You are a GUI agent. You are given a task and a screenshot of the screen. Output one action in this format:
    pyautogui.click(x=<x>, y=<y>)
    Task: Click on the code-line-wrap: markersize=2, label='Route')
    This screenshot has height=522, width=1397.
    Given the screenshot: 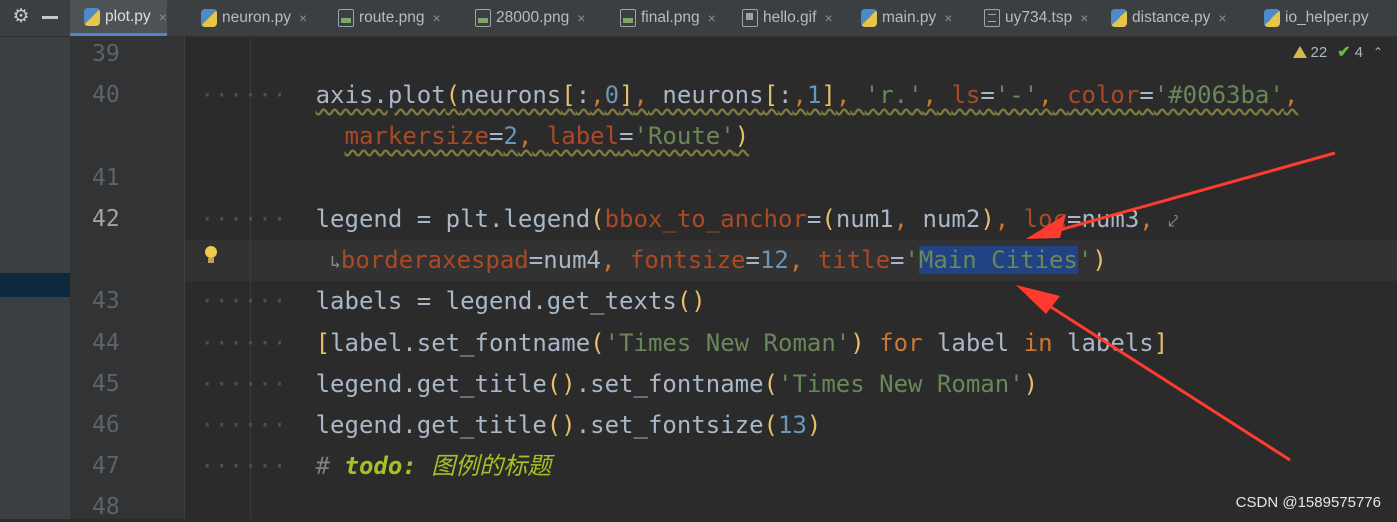 What is the action you would take?
    pyautogui.click(x=475, y=136)
    